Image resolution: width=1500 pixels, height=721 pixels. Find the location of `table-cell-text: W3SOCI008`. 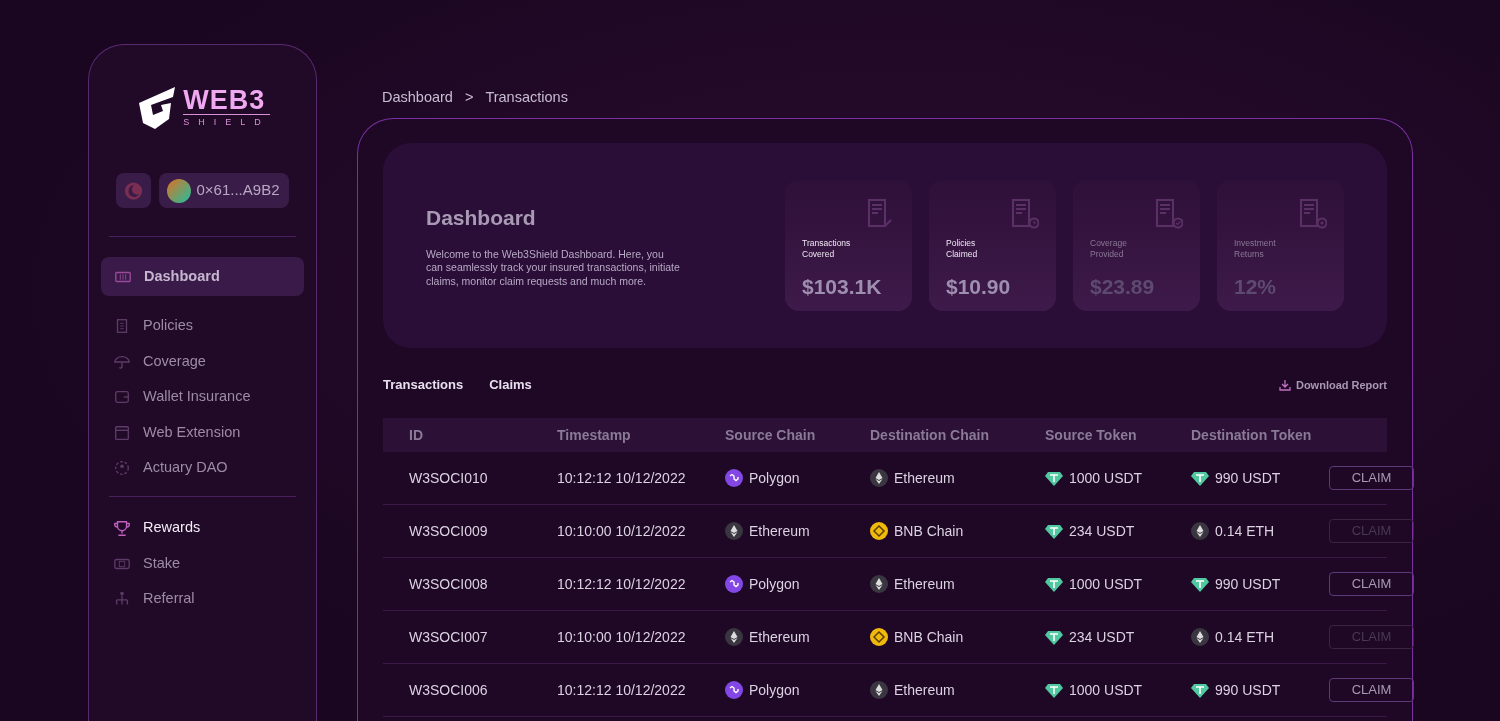

table-cell-text: W3SOCI008 is located at coordinates (449, 584).